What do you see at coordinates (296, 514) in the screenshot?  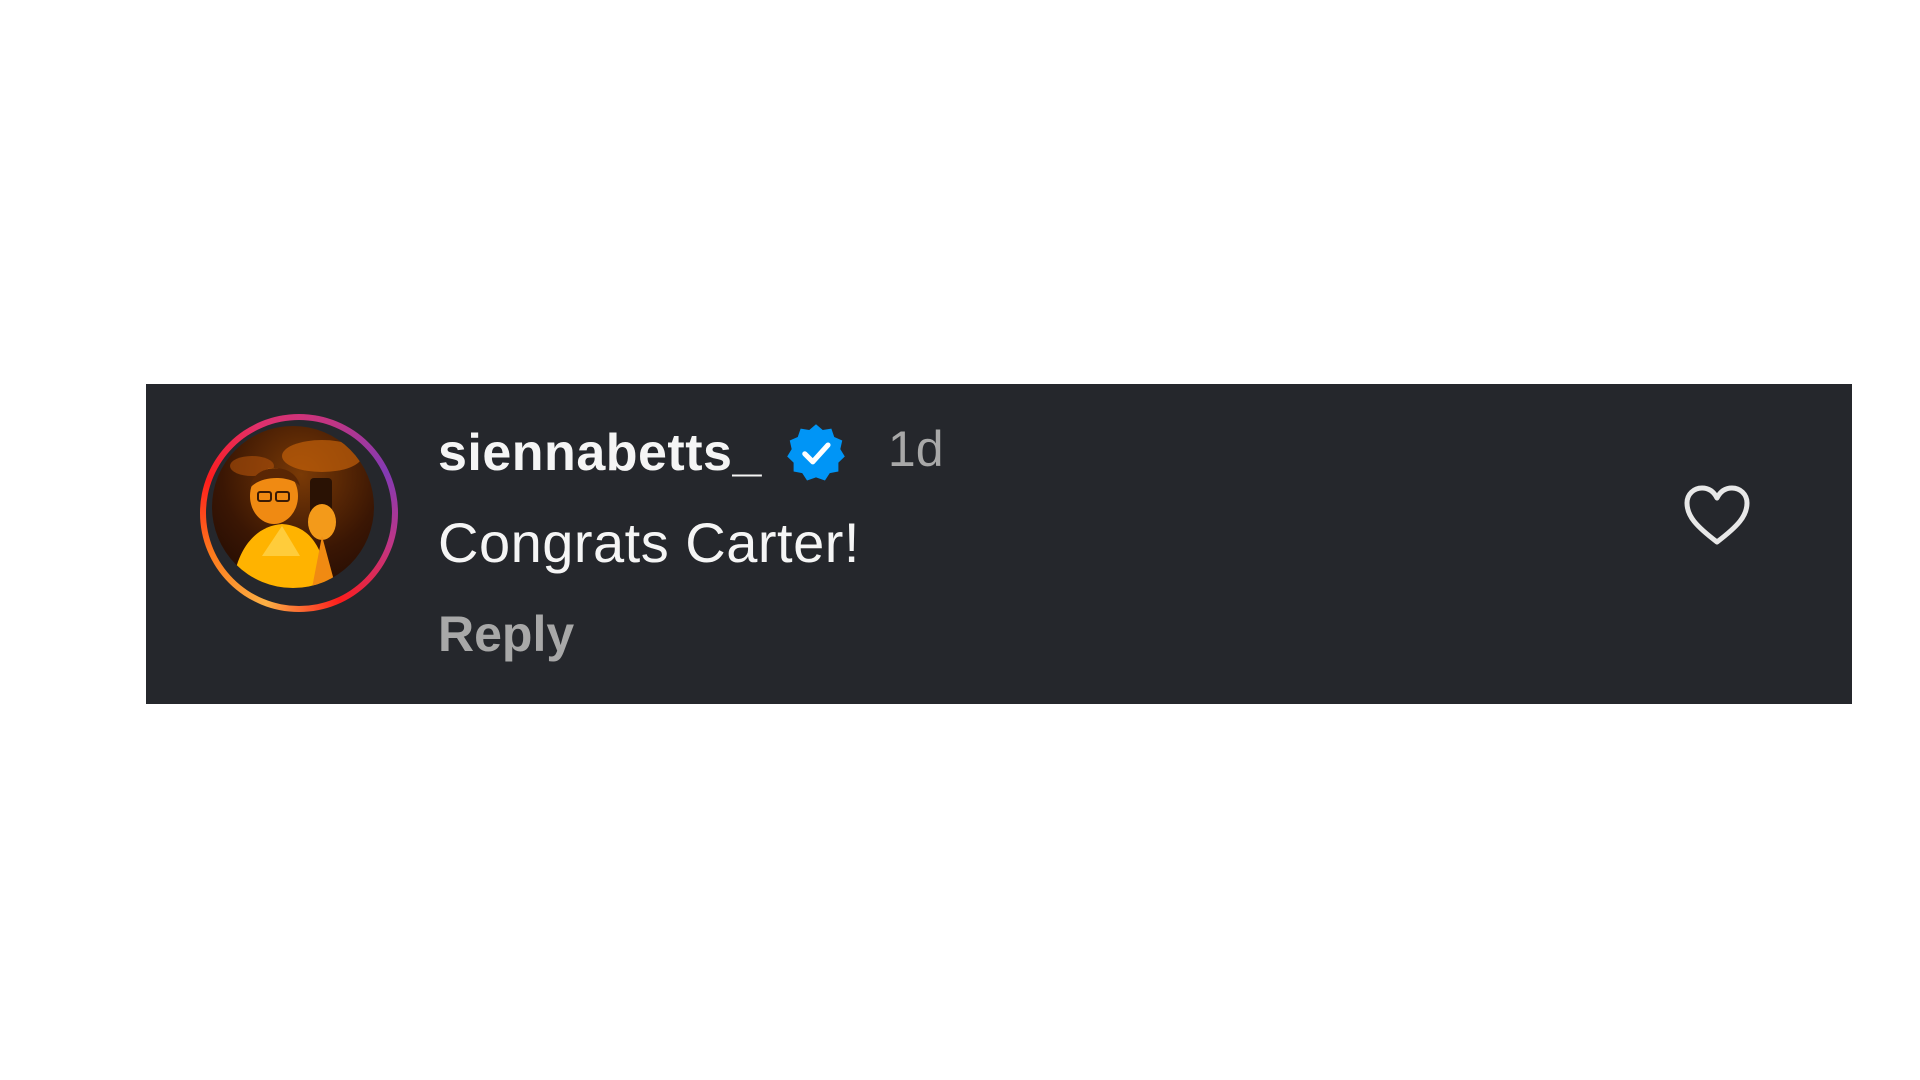 I see `avatar-image` at bounding box center [296, 514].